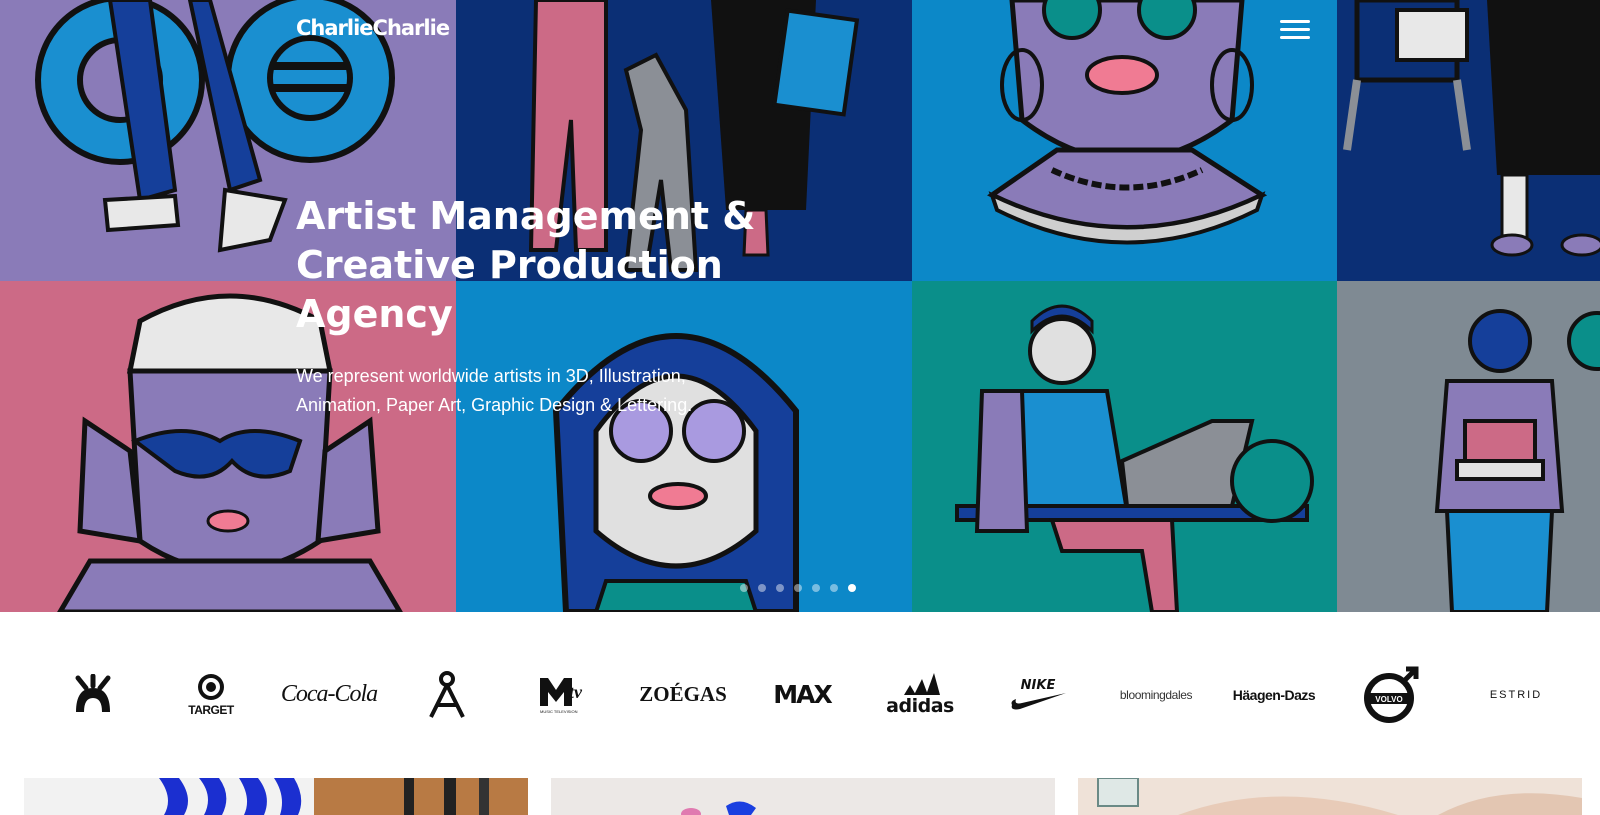 The width and height of the screenshot is (1600, 815). I want to click on a-monogram-icon, so click(447, 694).